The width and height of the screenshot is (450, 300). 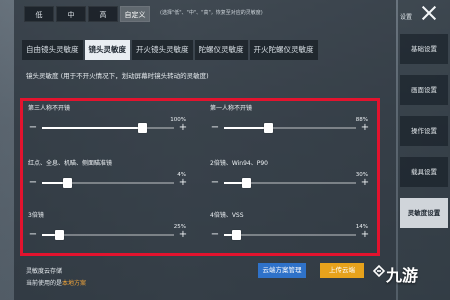 What do you see at coordinates (71, 14) in the screenshot?
I see `preset-medium-button: 中` at bounding box center [71, 14].